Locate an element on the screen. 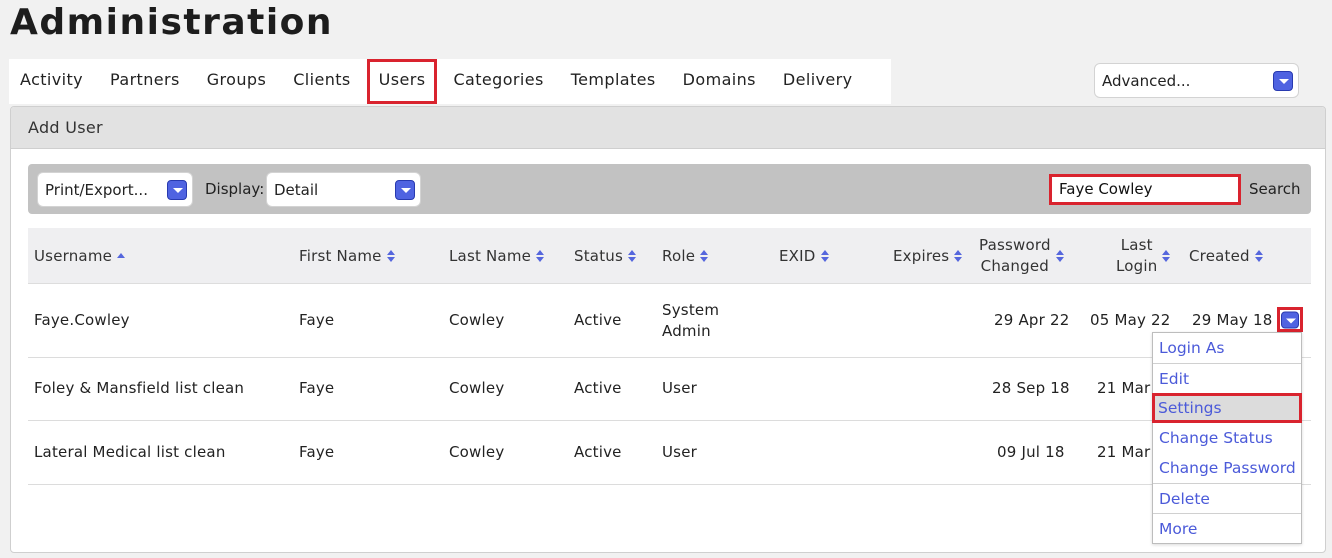  col-first-name: First Name is located at coordinates (347, 256).